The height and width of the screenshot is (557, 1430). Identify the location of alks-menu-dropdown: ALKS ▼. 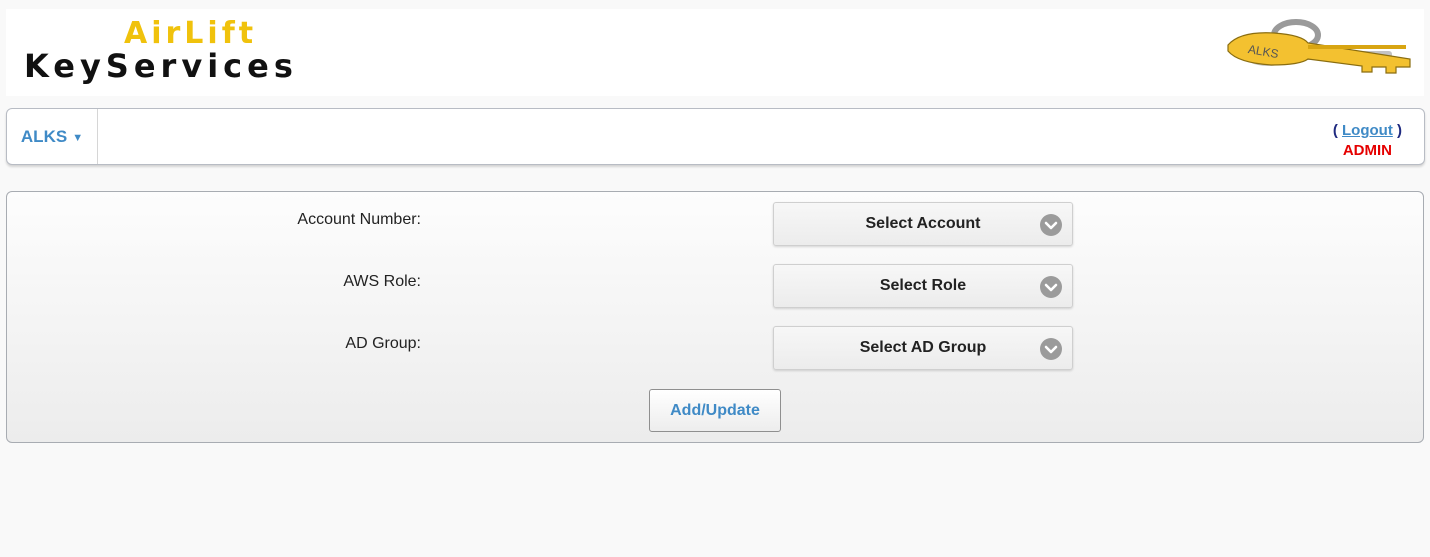
(52, 136).